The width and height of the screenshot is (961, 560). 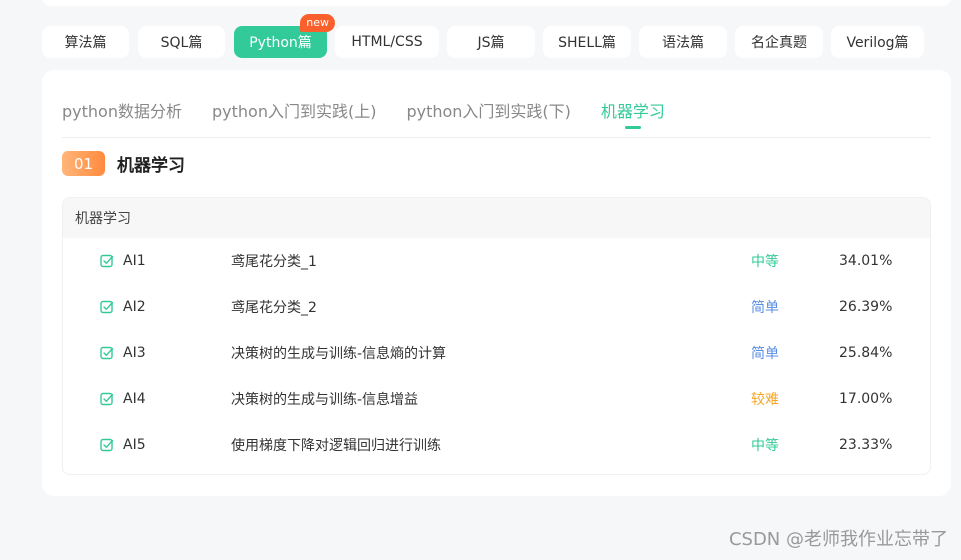 What do you see at coordinates (134, 399) in the screenshot?
I see `problem-id: AI4` at bounding box center [134, 399].